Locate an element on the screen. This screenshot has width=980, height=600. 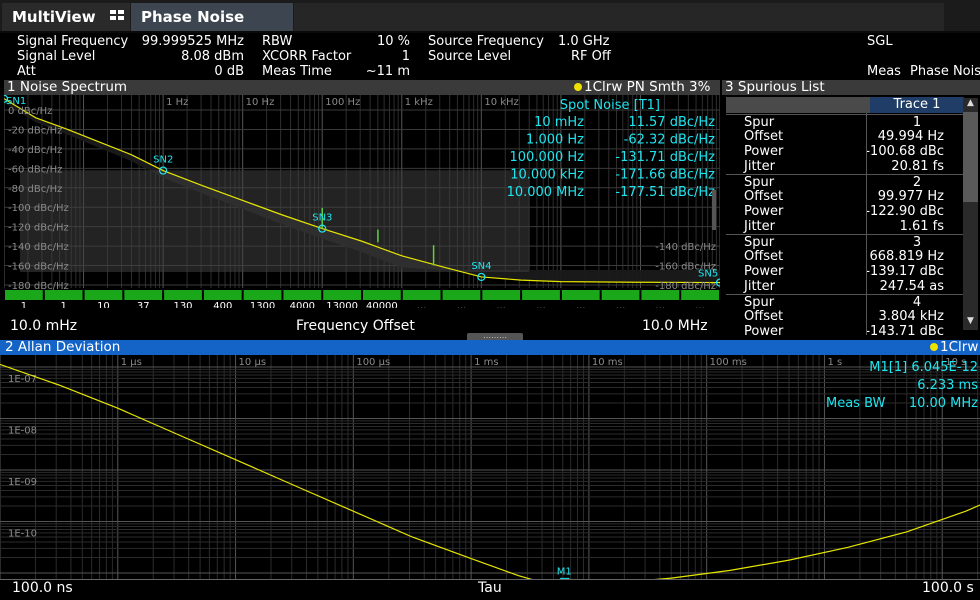
spot-noise-marker-label: SN5 is located at coordinates (708, 274).